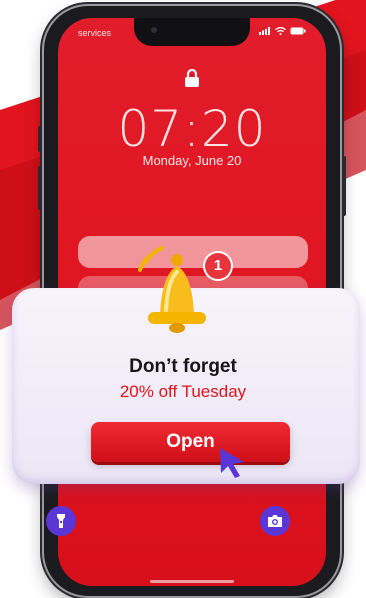  I want to click on side-button-right, so click(344, 186).